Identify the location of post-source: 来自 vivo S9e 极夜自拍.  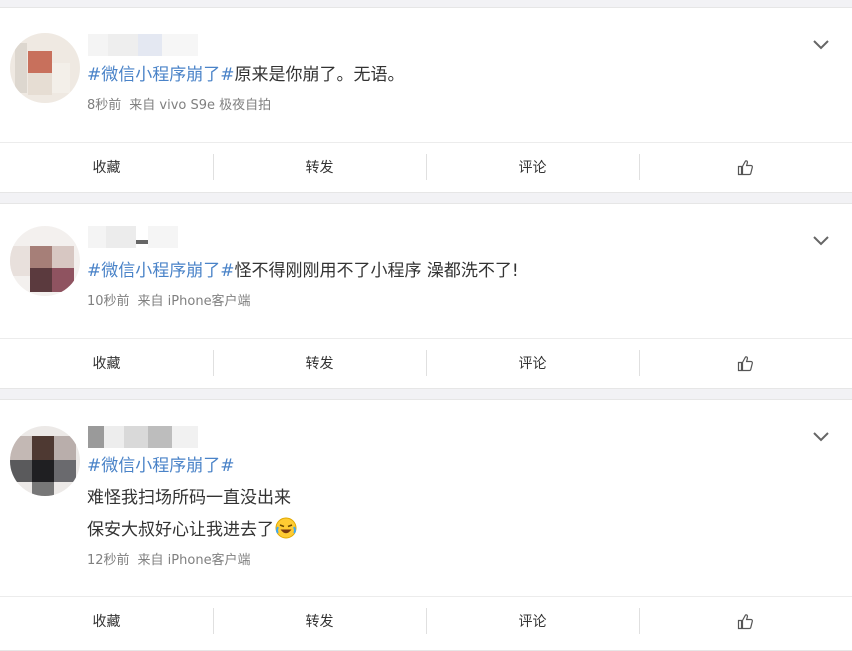
(200, 105).